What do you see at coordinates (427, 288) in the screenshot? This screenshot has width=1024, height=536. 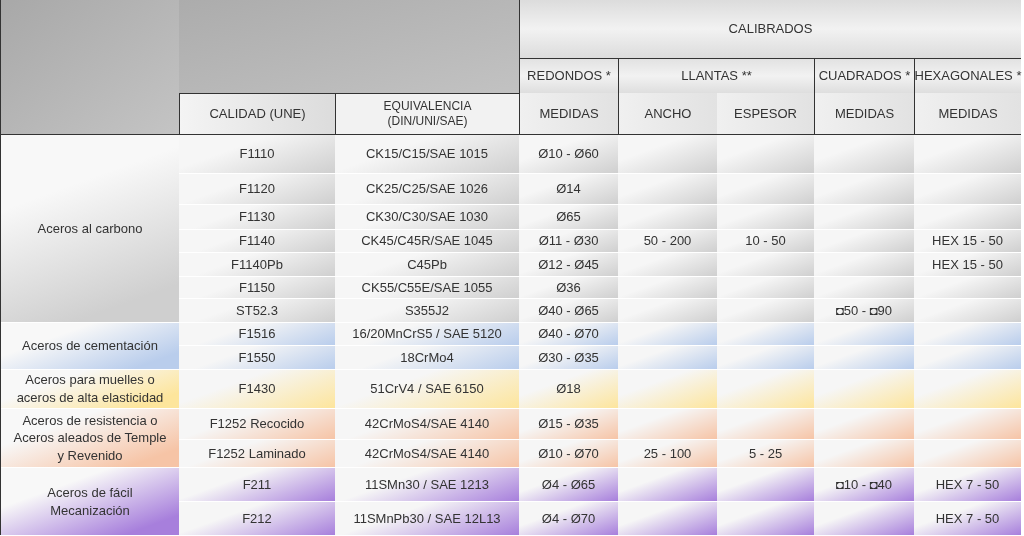 I see `table-cell: CK55/C55E/SAE 1055` at bounding box center [427, 288].